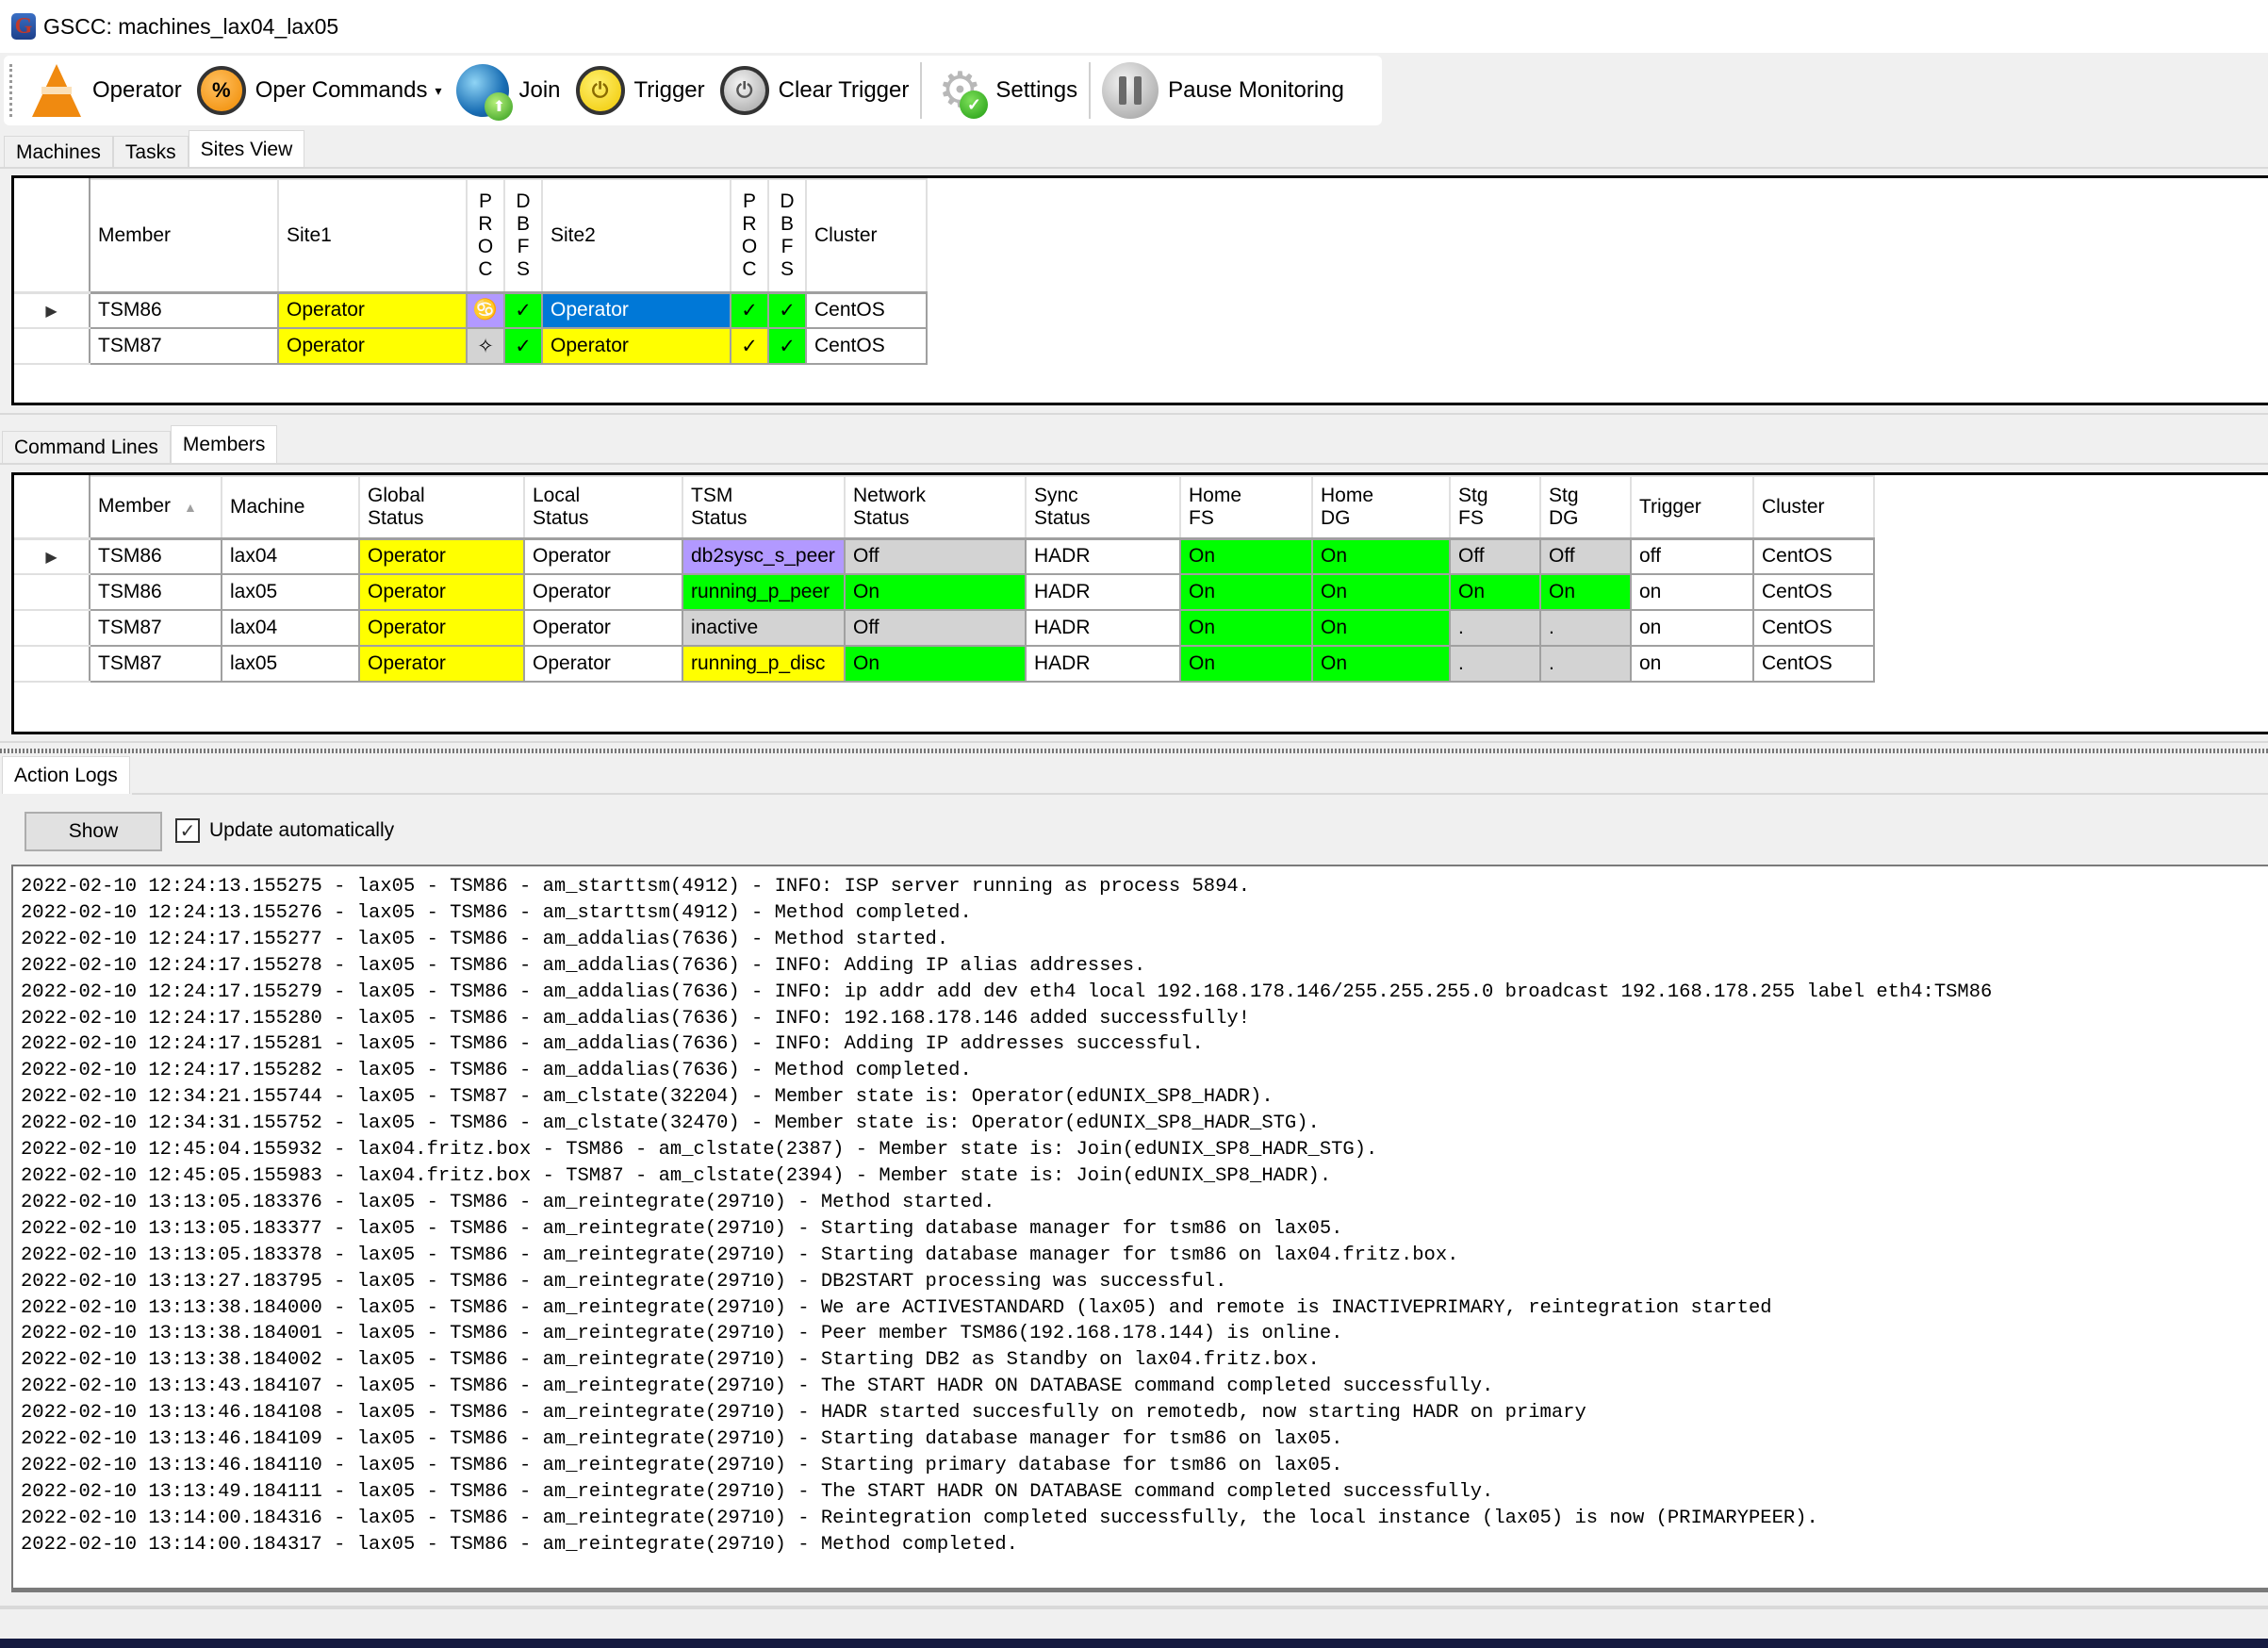 The width and height of the screenshot is (2268, 1648). What do you see at coordinates (787, 236) in the screenshot?
I see `col-header-dbfs2: DBFS` at bounding box center [787, 236].